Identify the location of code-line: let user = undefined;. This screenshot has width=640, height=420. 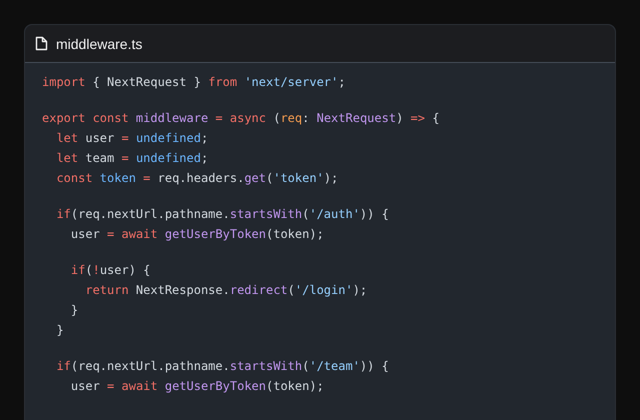
(131, 138).